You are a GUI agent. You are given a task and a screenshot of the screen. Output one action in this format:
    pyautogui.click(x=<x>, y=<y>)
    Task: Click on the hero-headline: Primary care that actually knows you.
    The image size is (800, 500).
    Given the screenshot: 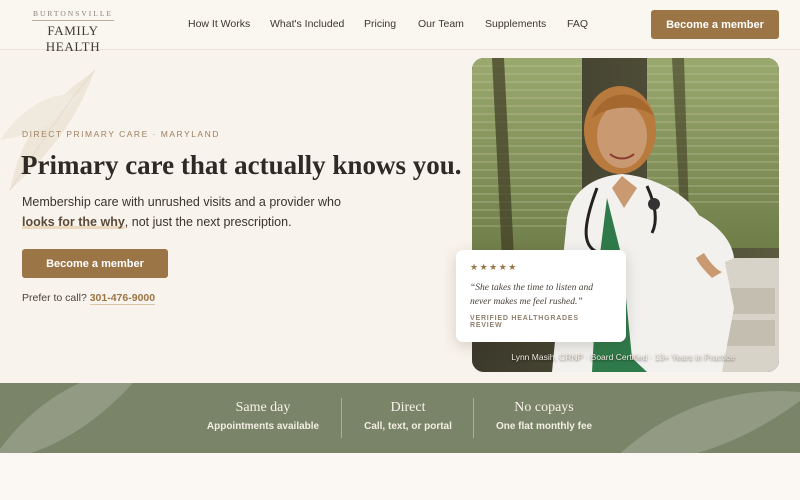 What is the action you would take?
    pyautogui.click(x=241, y=165)
    